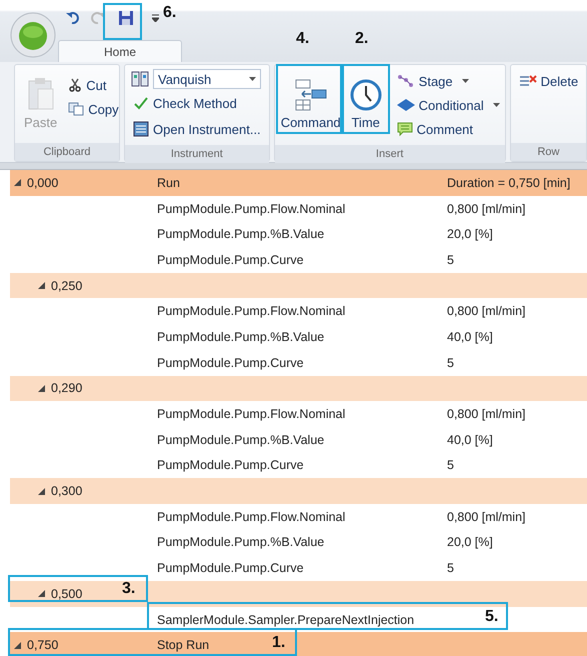  Describe the element at coordinates (448, 81) in the screenshot. I see `stage-button: Stage` at that location.